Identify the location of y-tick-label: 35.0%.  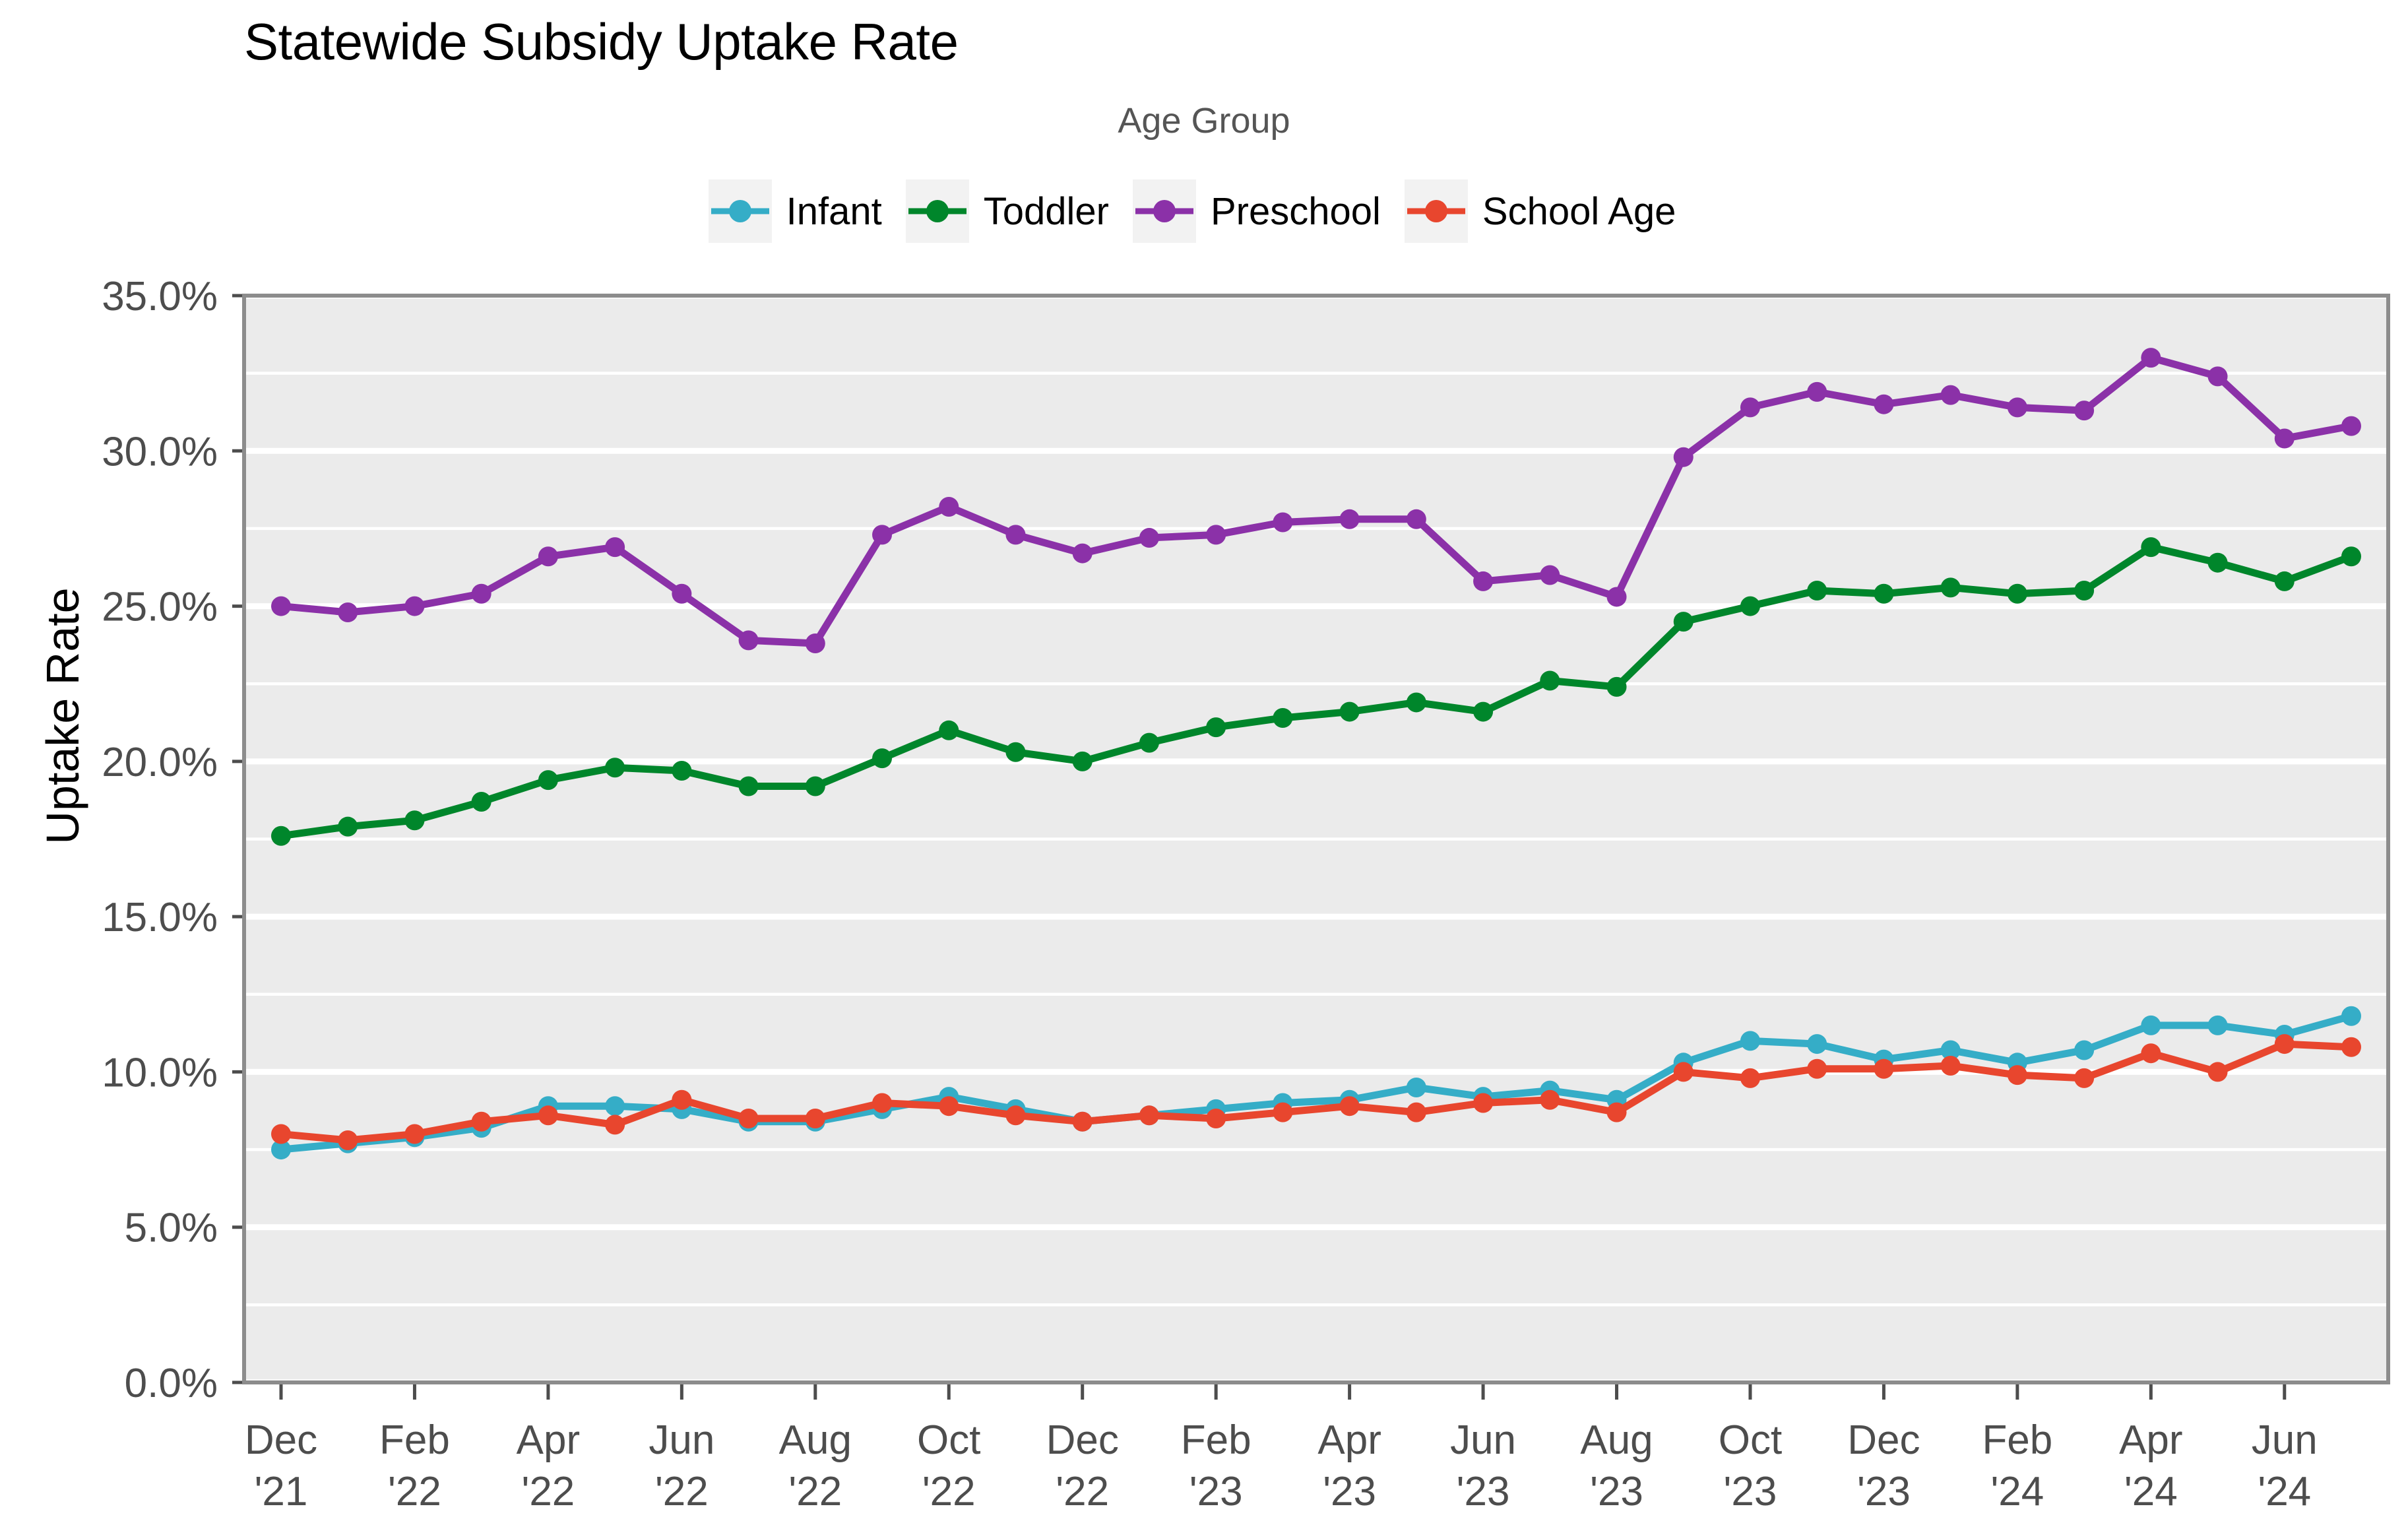
(160, 296).